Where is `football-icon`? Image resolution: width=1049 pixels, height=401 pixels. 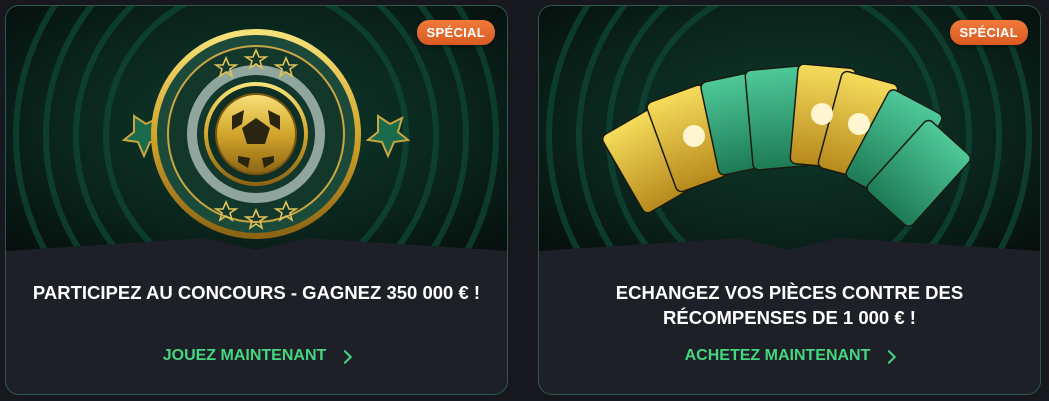 football-icon is located at coordinates (256, 134).